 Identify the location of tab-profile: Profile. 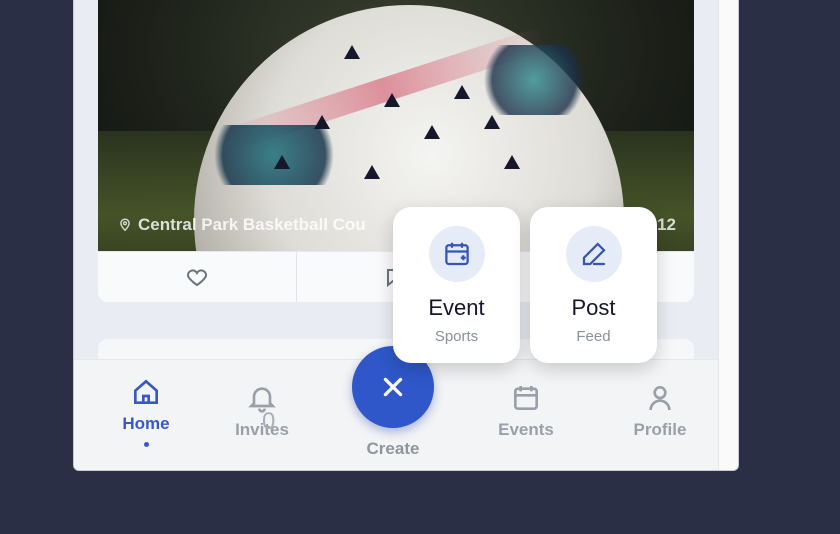
(660, 411).